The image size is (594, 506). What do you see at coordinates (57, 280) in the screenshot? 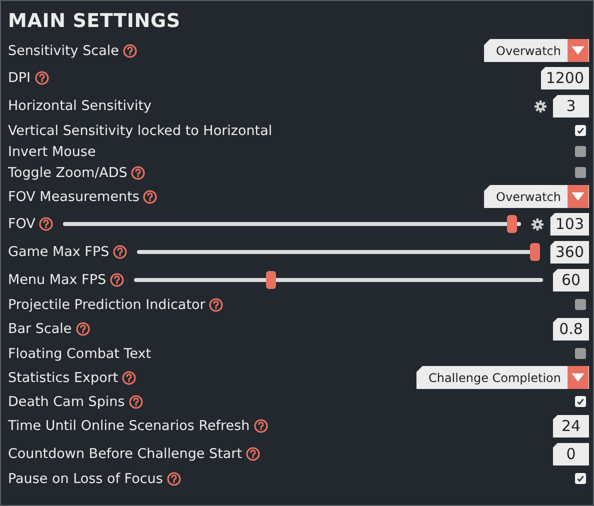
I see `setting-label: Menu Max FPS` at bounding box center [57, 280].